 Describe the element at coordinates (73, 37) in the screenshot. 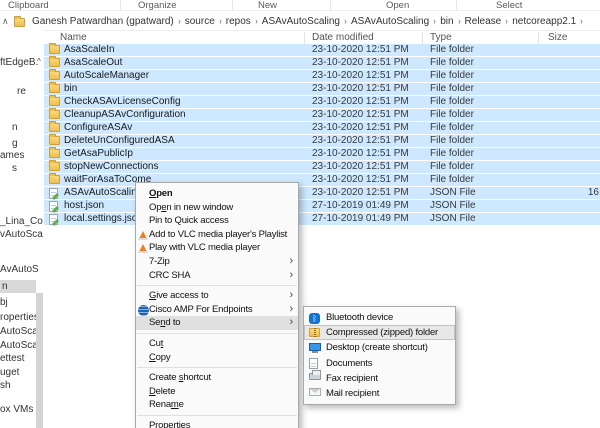

I see `column-header-name: Name` at that location.